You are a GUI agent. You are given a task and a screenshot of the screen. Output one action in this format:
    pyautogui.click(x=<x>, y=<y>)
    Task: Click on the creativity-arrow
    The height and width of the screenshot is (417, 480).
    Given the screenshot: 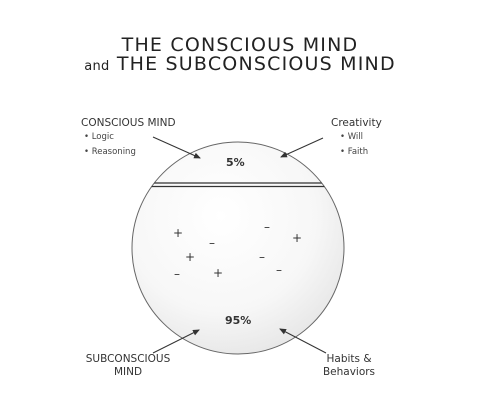 What is the action you would take?
    pyautogui.click(x=302, y=147)
    